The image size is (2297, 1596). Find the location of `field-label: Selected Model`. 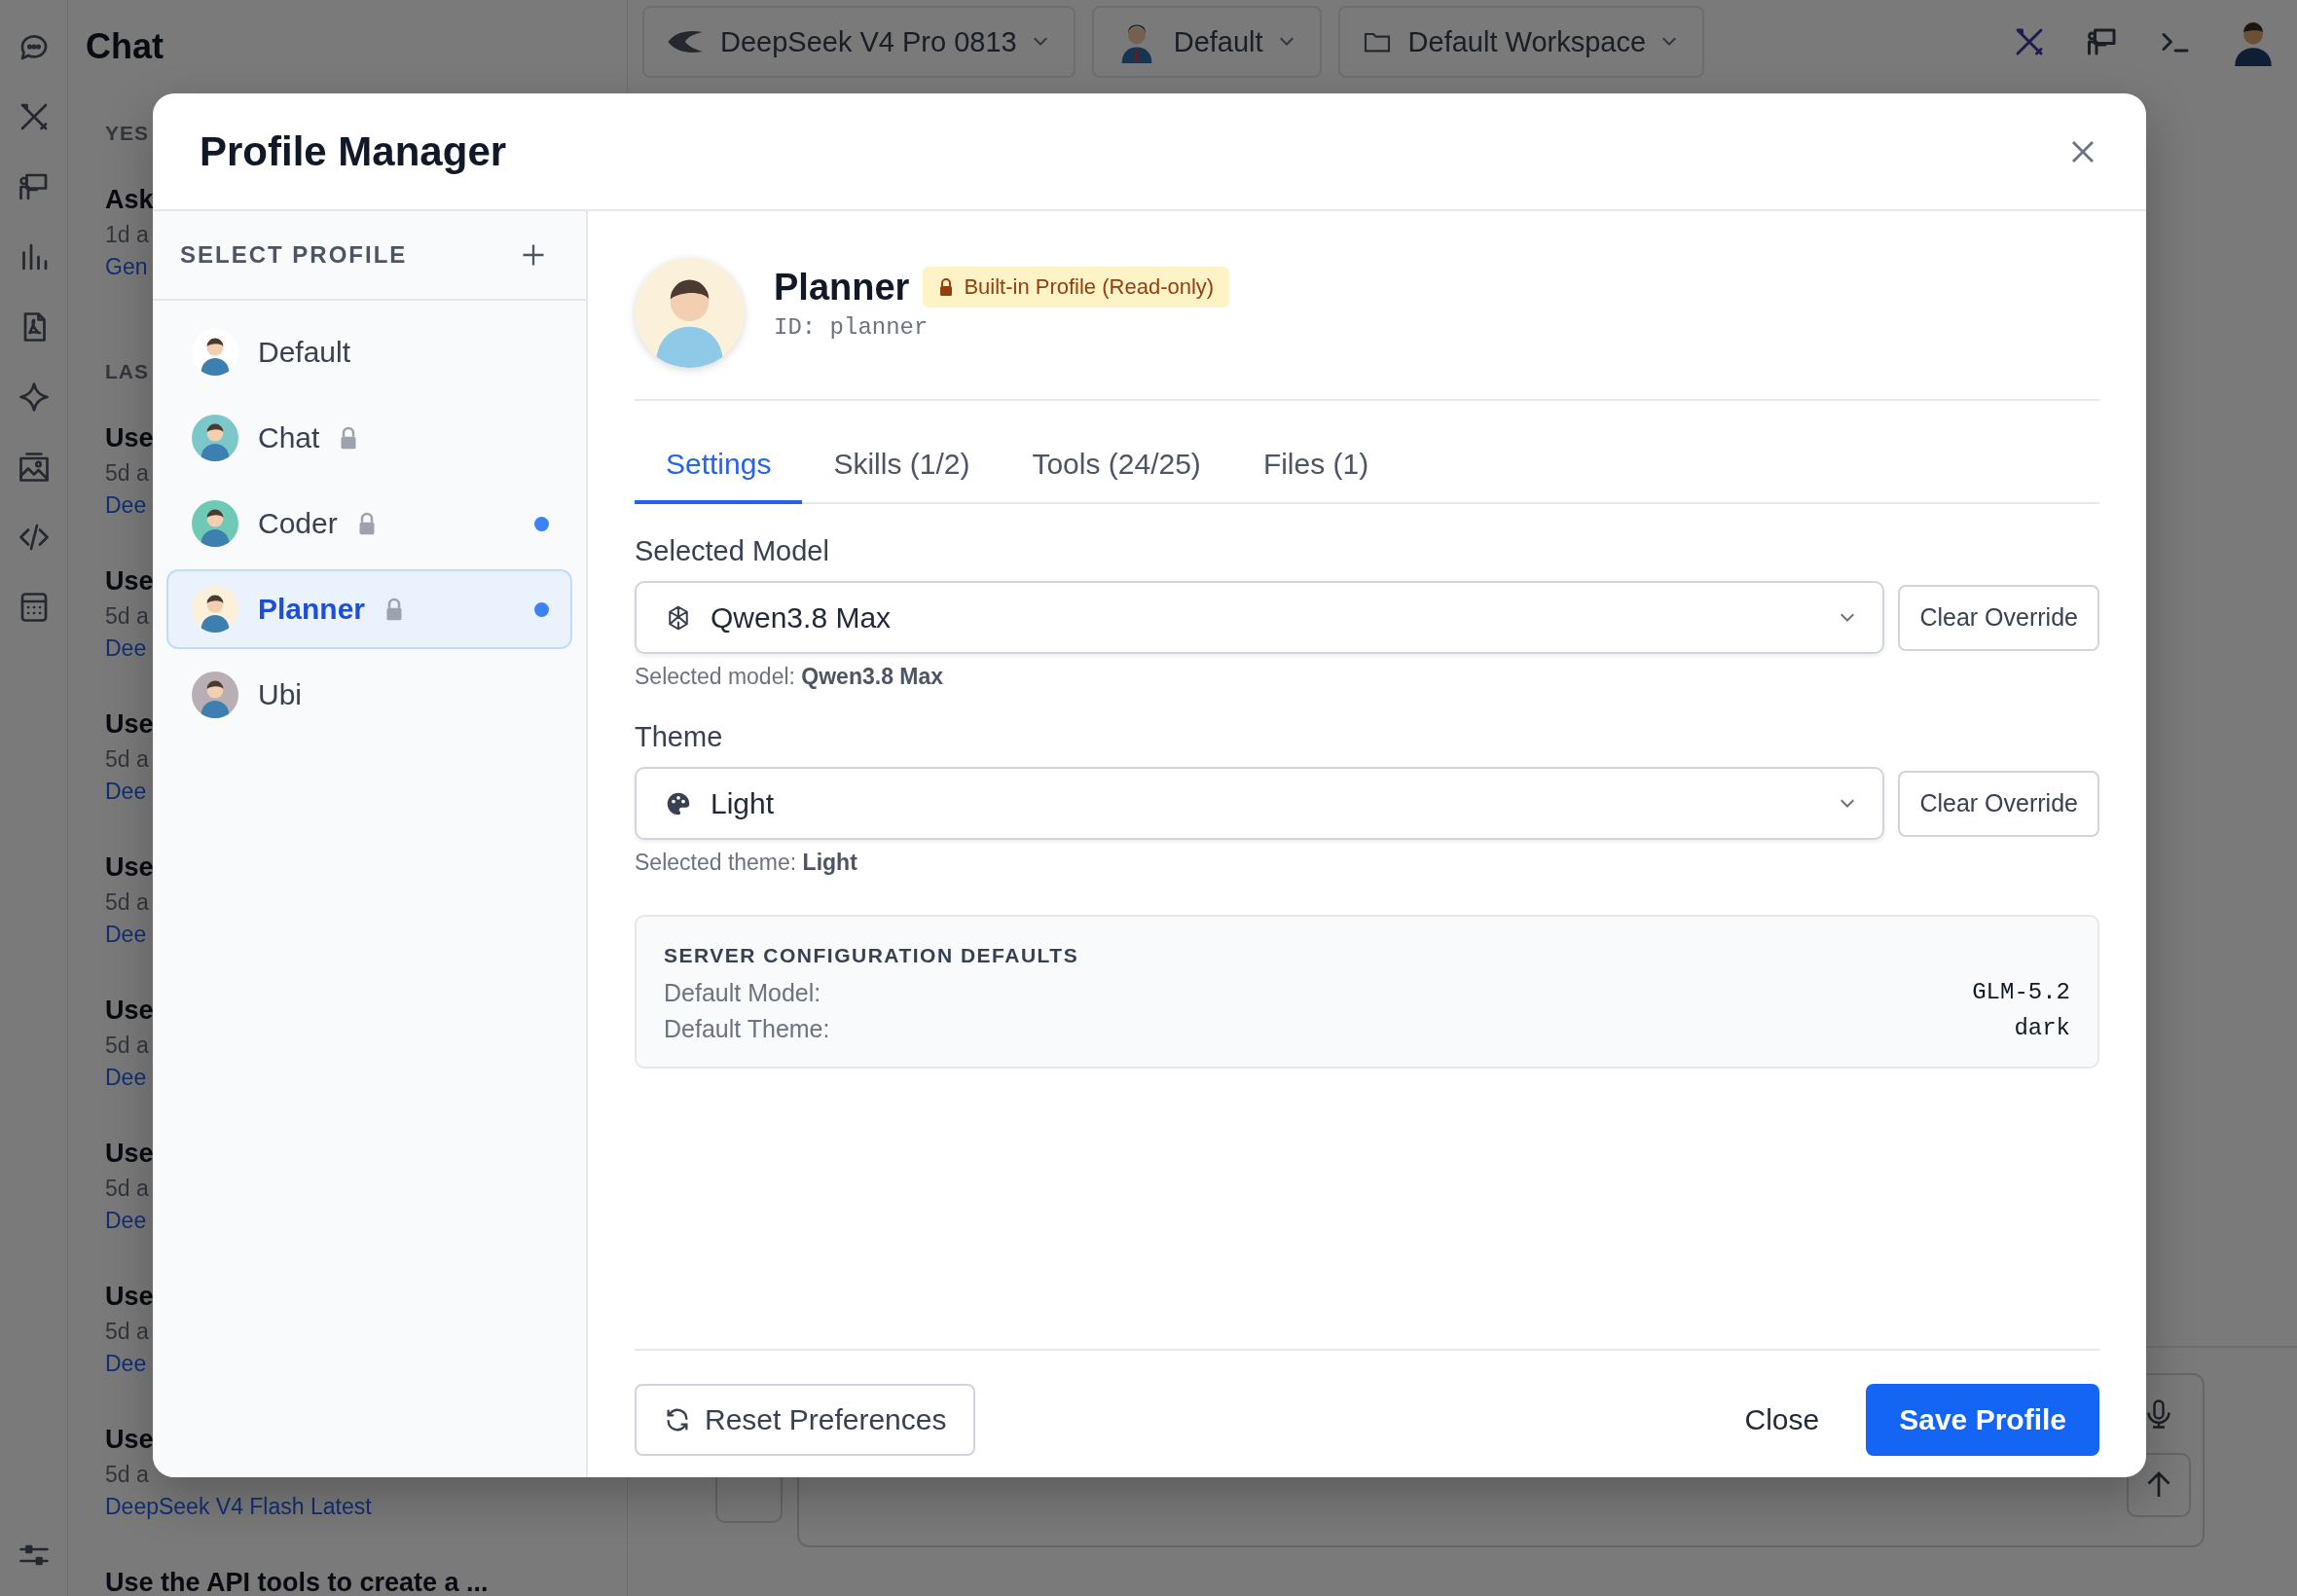

field-label: Selected Model is located at coordinates (732, 551).